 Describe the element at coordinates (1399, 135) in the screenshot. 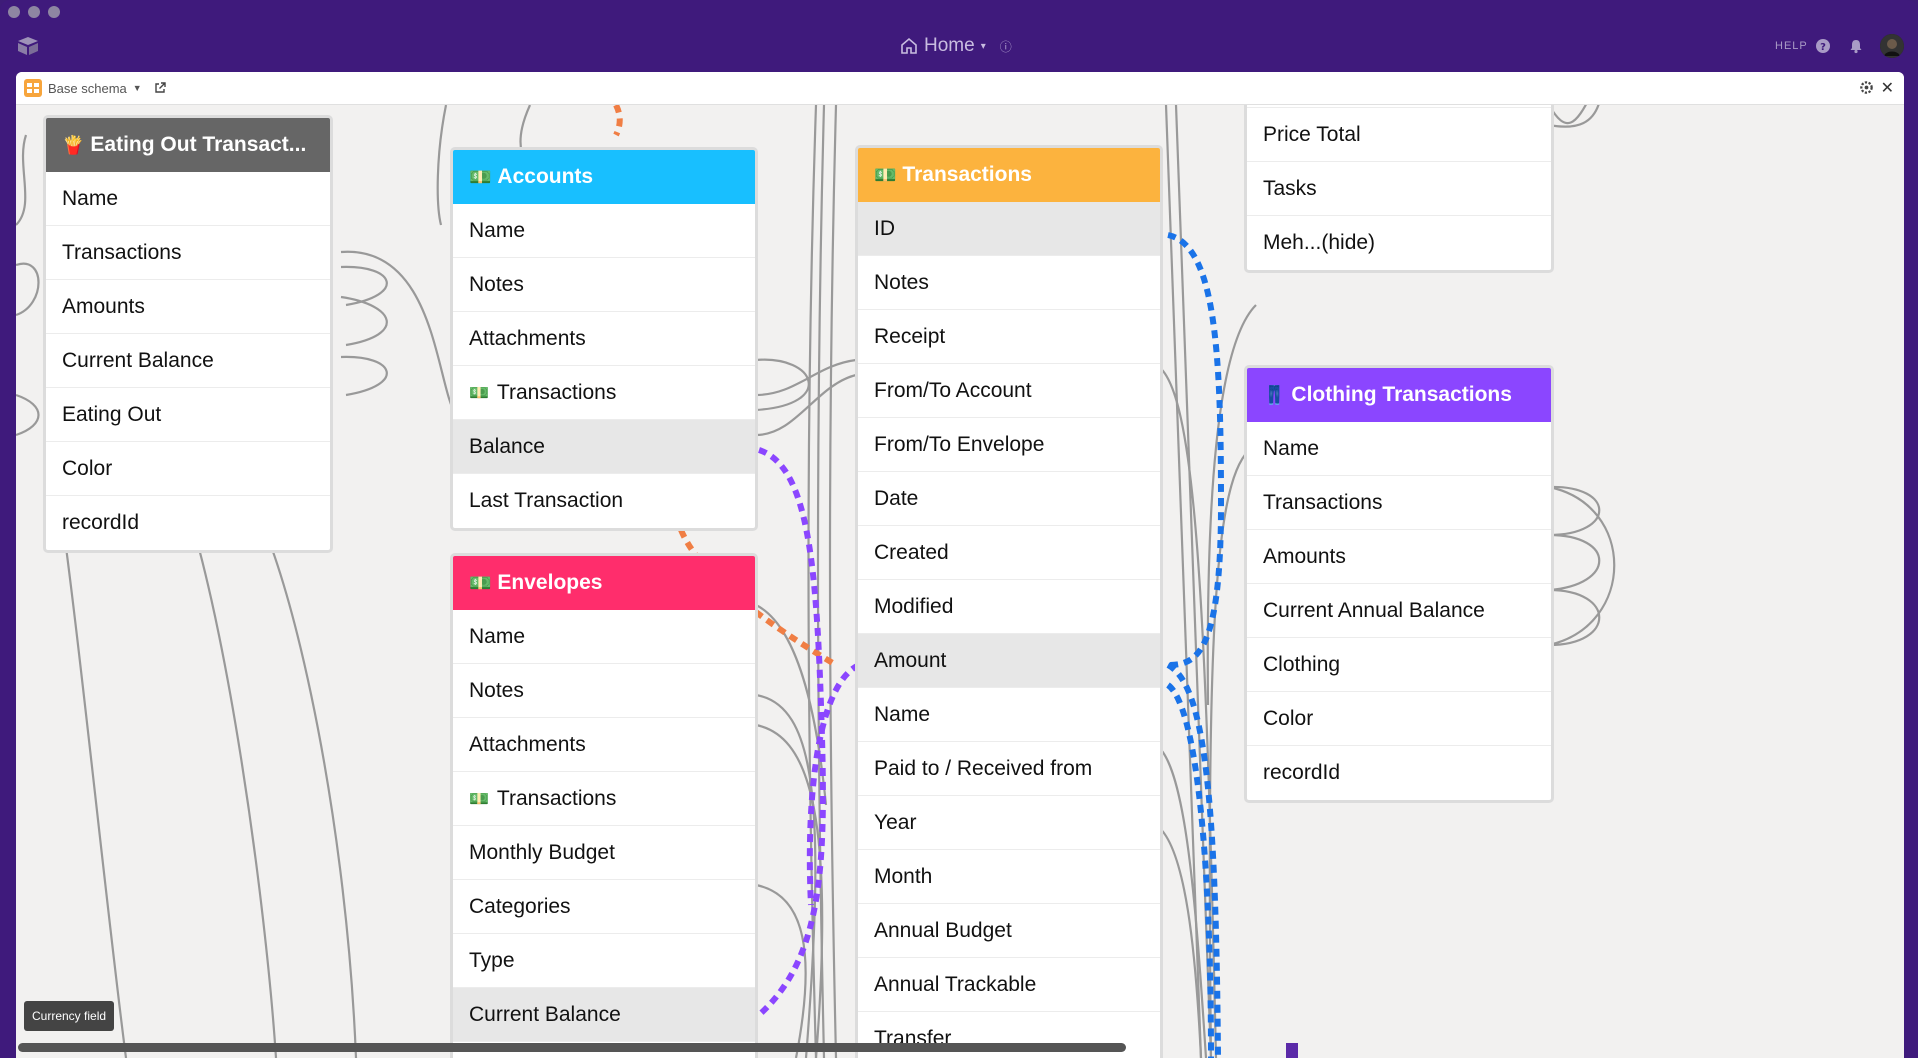

I see `field-row: Price Total` at that location.